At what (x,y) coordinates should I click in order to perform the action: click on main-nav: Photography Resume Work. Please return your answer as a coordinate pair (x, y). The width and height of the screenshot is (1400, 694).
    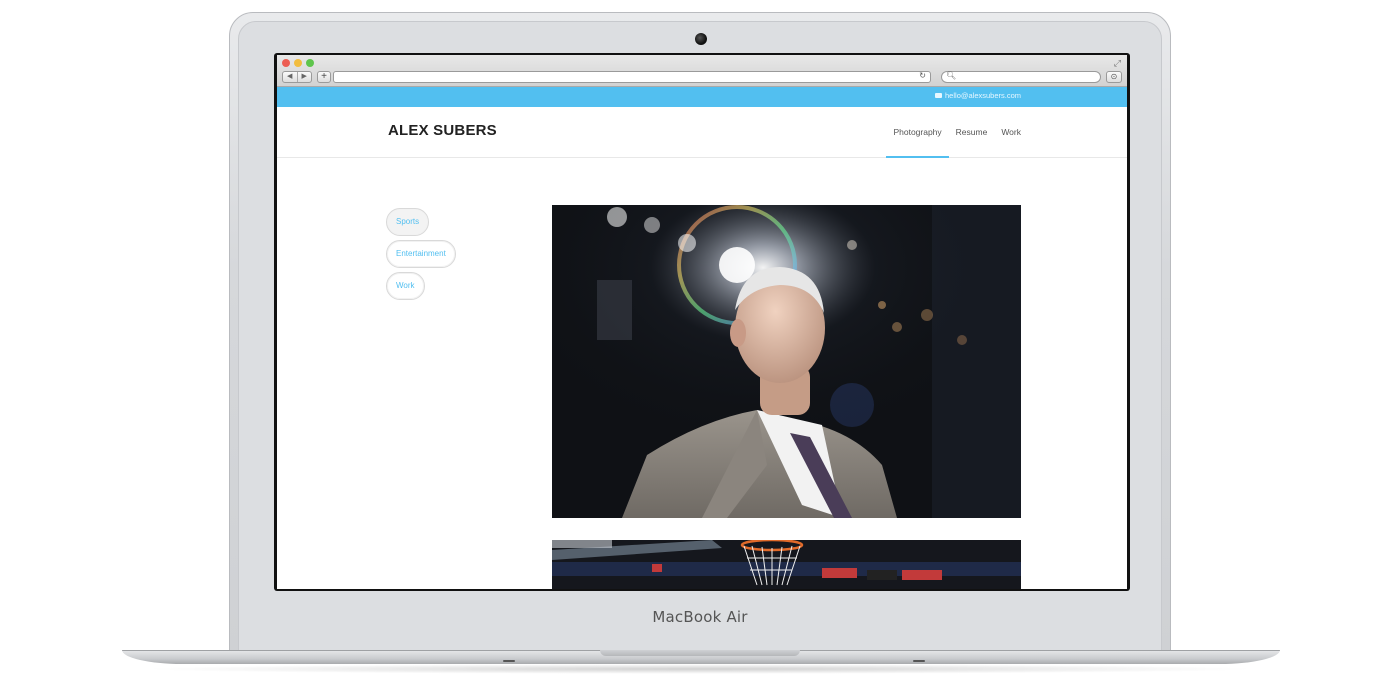
    Looking at the image, I should click on (953, 142).